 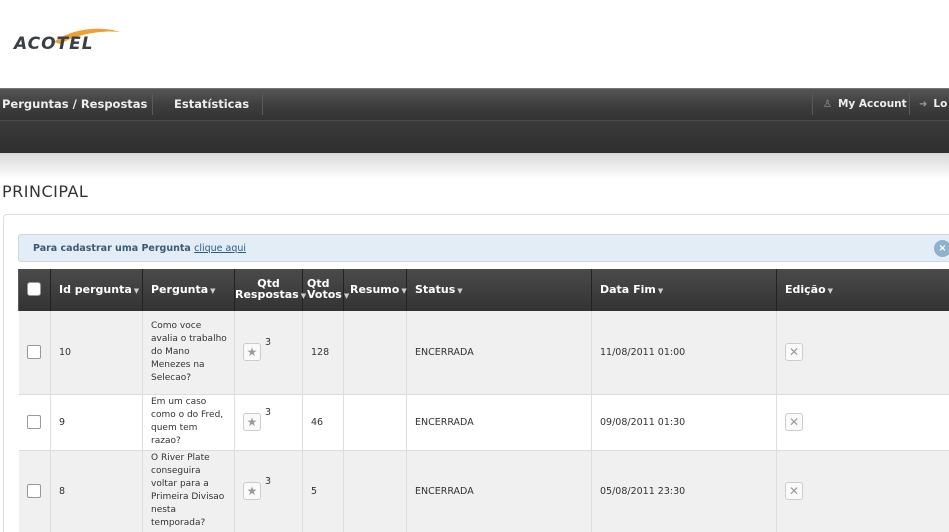 What do you see at coordinates (324, 294) in the screenshot?
I see `col-qtd-votos-line2: Votos` at bounding box center [324, 294].